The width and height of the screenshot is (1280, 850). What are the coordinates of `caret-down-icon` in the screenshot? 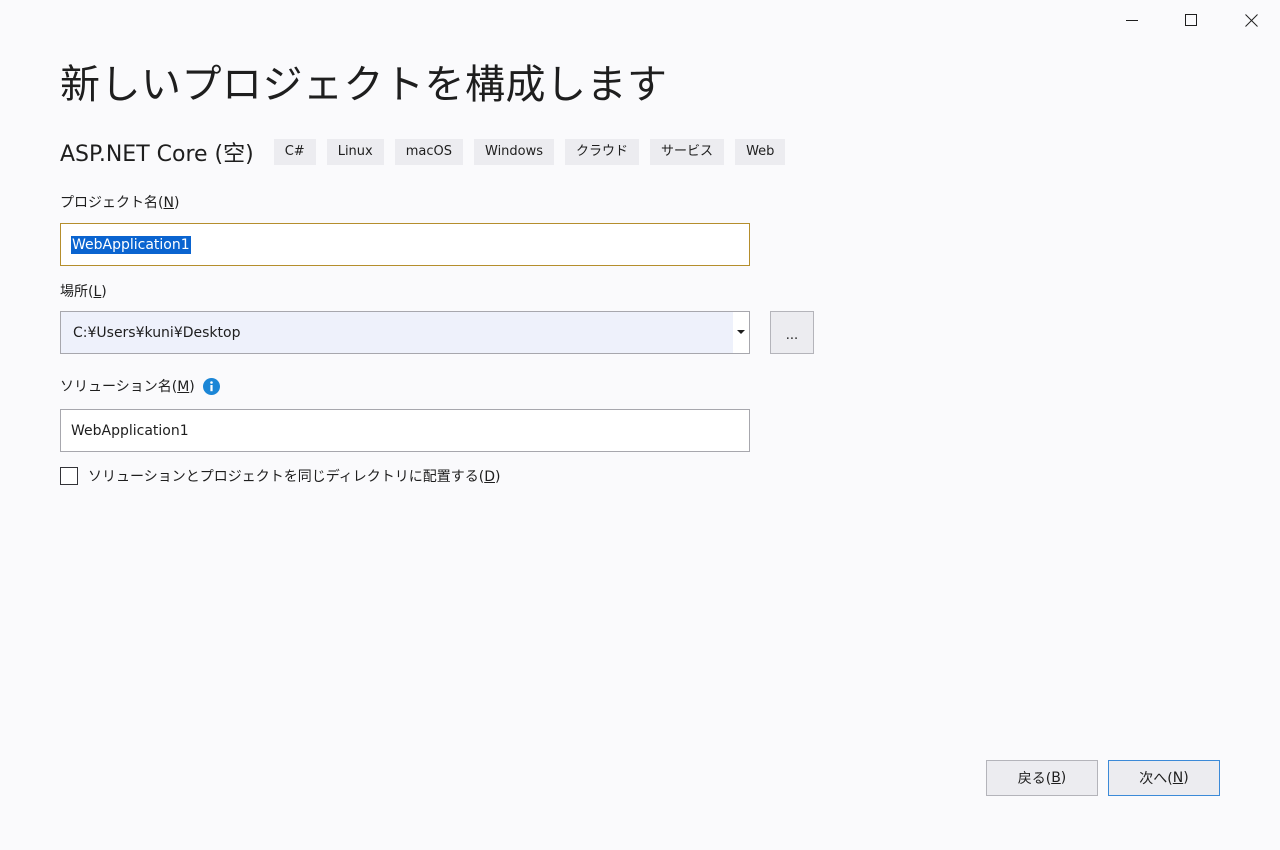 It's located at (741, 332).